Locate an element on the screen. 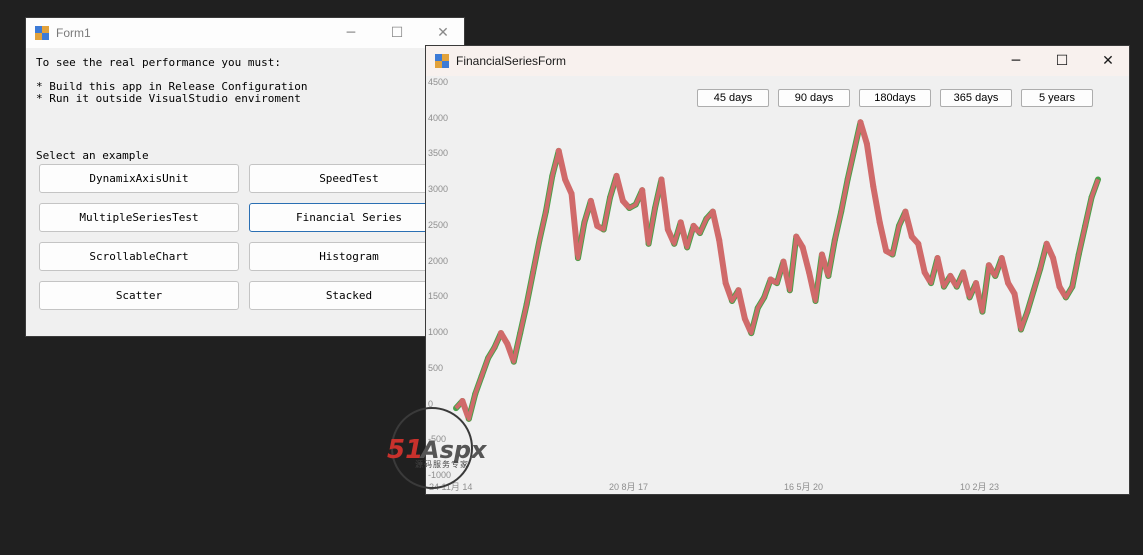 This screenshot has height=555, width=1143. instruction-outside-vs: * Run it outside VisualStudio enviroment is located at coordinates (168, 98).